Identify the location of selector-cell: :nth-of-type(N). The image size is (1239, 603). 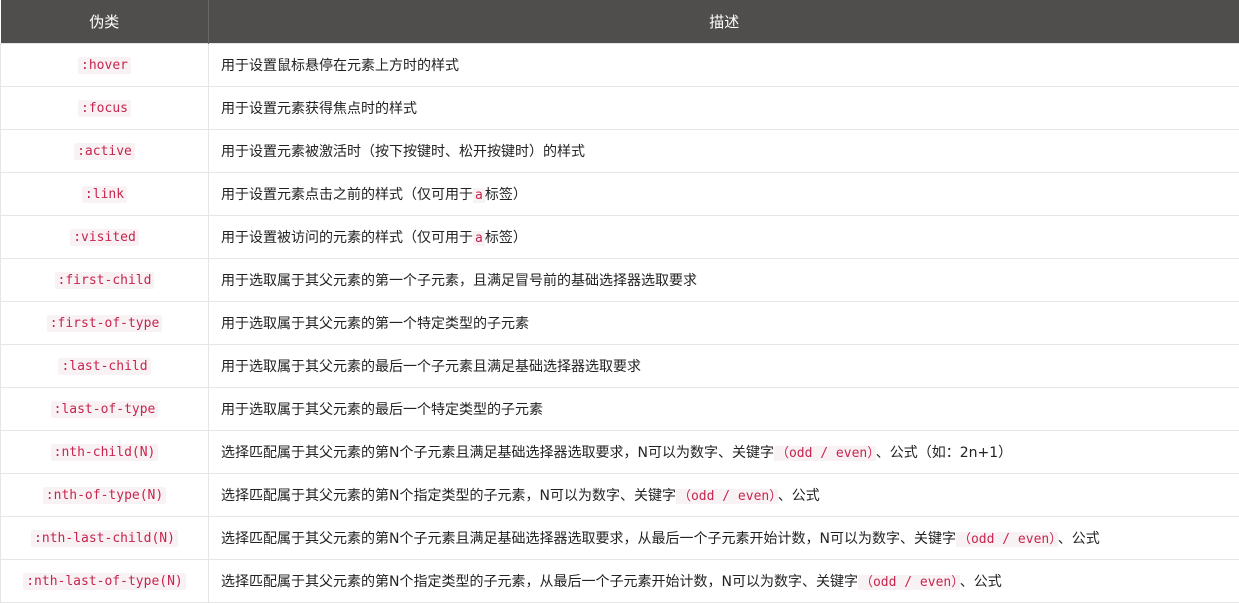
(105, 495).